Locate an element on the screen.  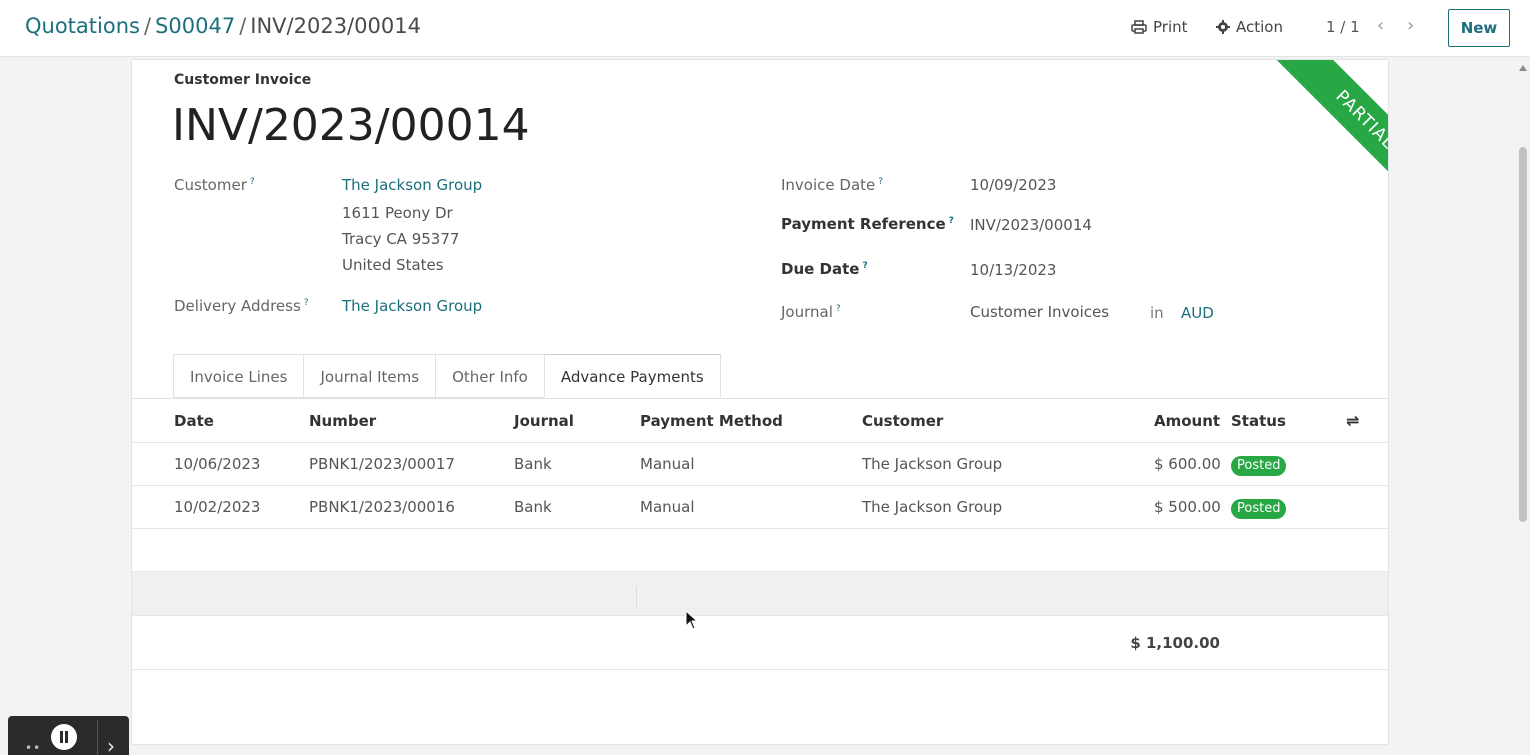
scrollbar is located at coordinates (1523, 406).